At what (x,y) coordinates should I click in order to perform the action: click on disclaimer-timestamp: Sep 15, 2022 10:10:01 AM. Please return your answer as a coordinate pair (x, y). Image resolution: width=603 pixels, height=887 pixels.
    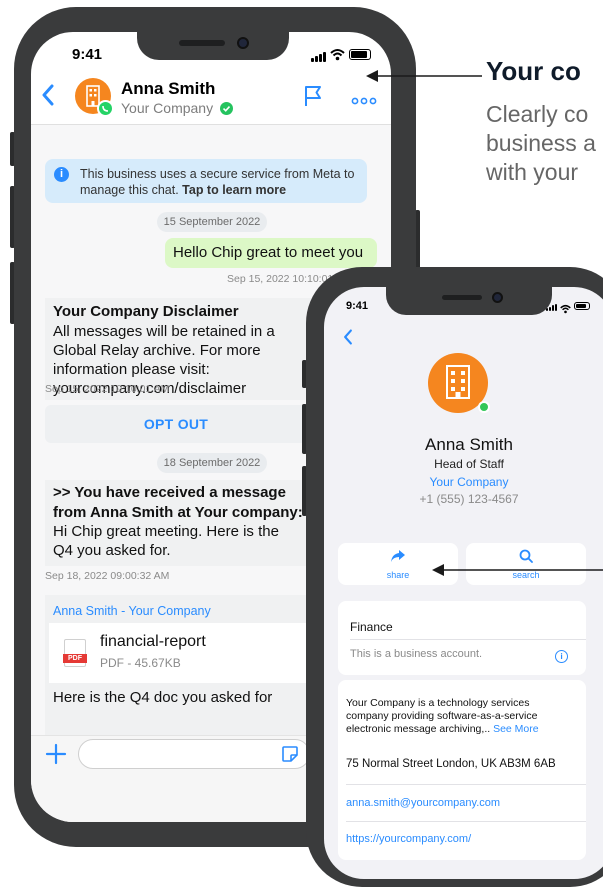
    Looking at the image, I should click on (107, 389).